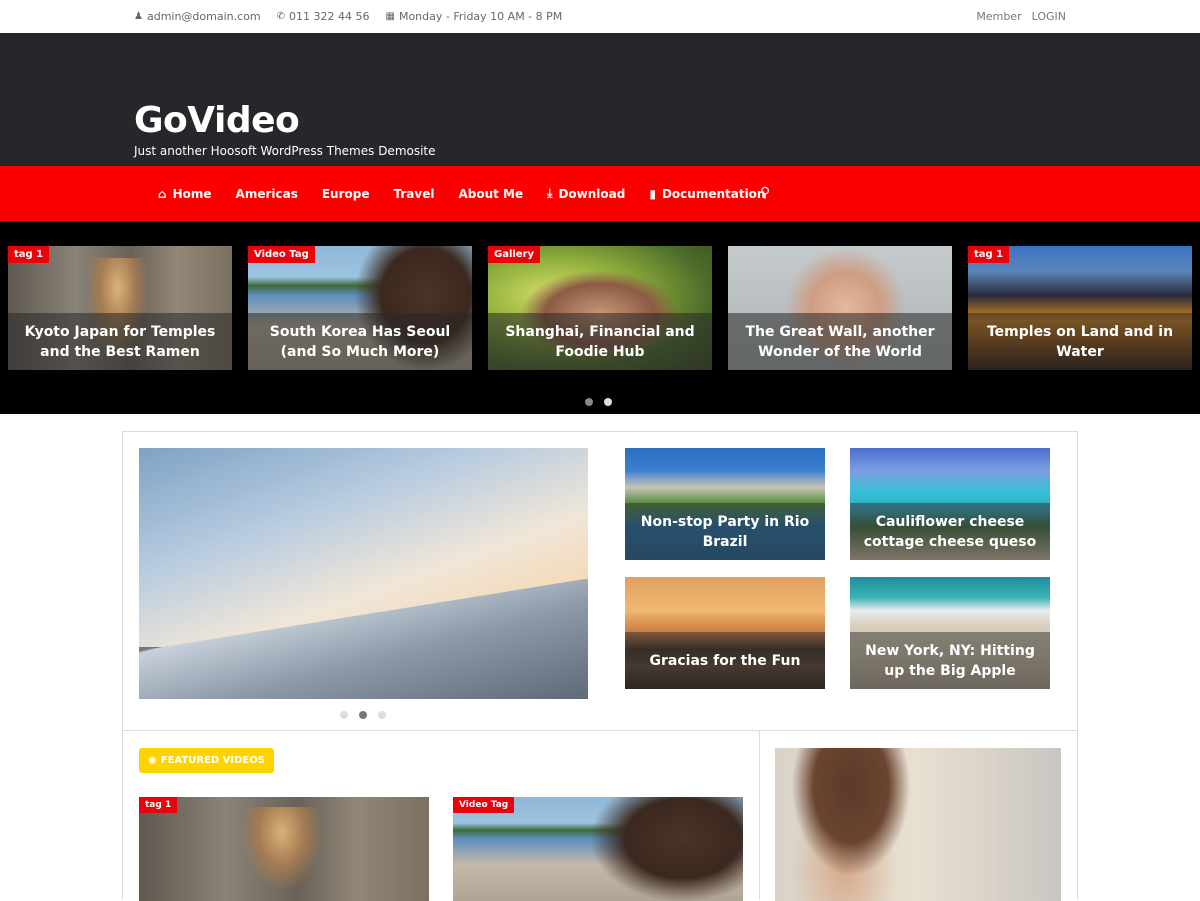 This screenshot has width=1200, height=901. Describe the element at coordinates (1080, 308) in the screenshot. I see `slider-card: tag 1 Temples on Land and in Water` at that location.